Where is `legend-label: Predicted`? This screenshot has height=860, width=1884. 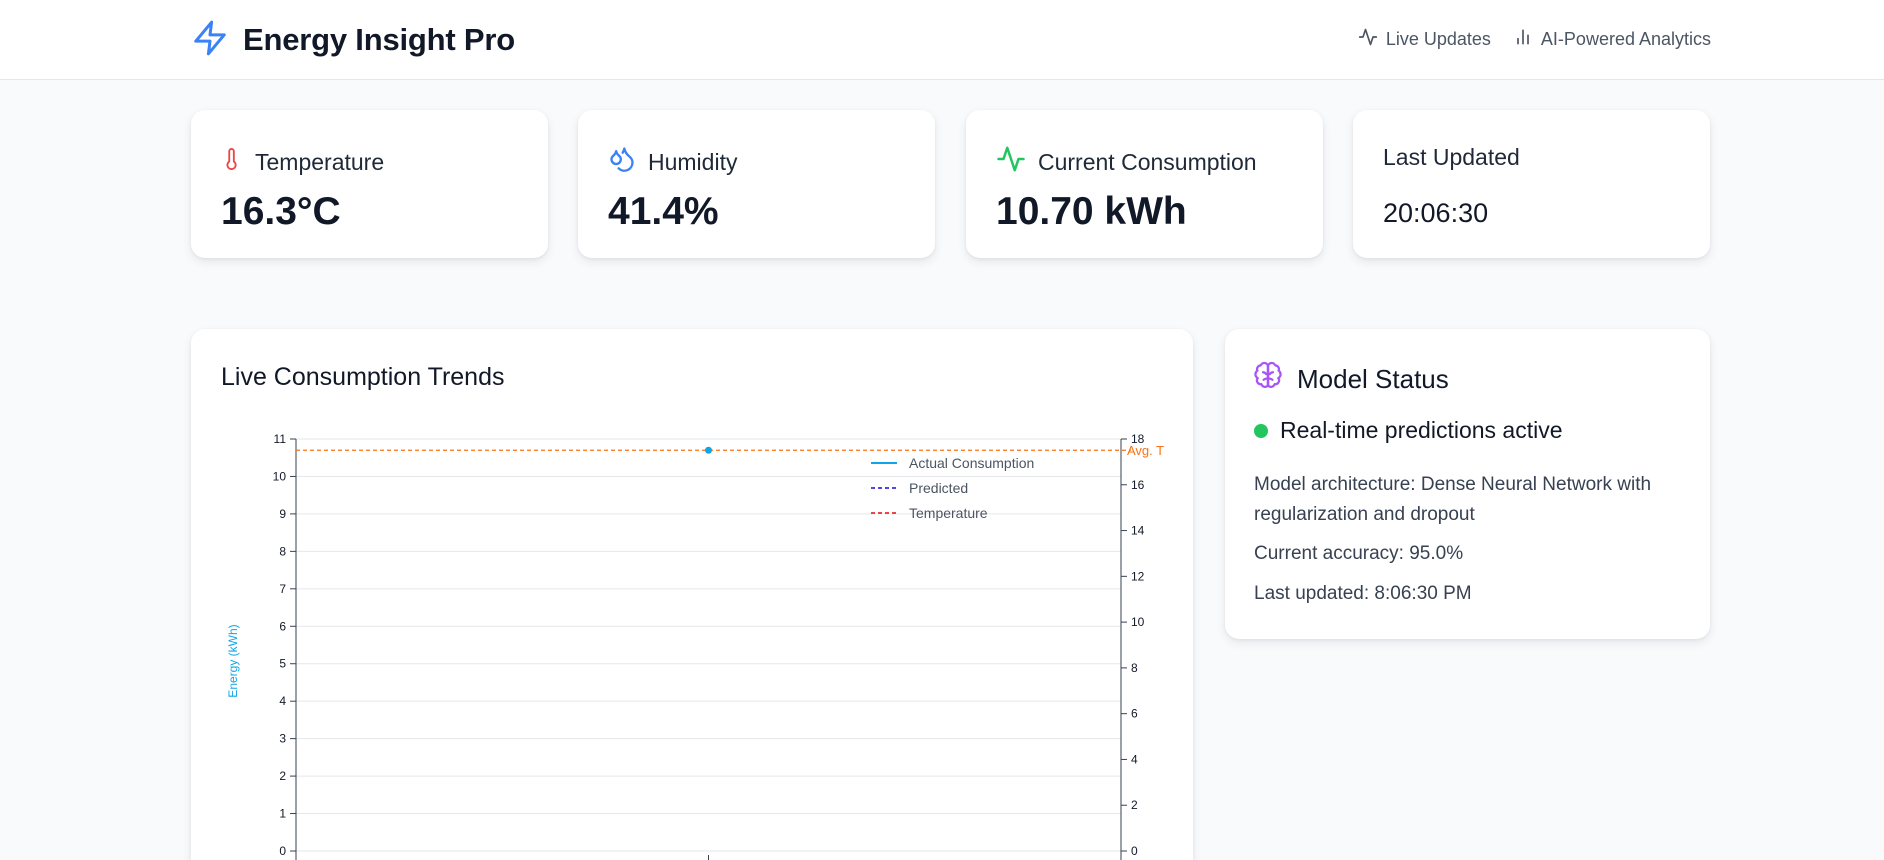
legend-label: Predicted is located at coordinates (938, 488).